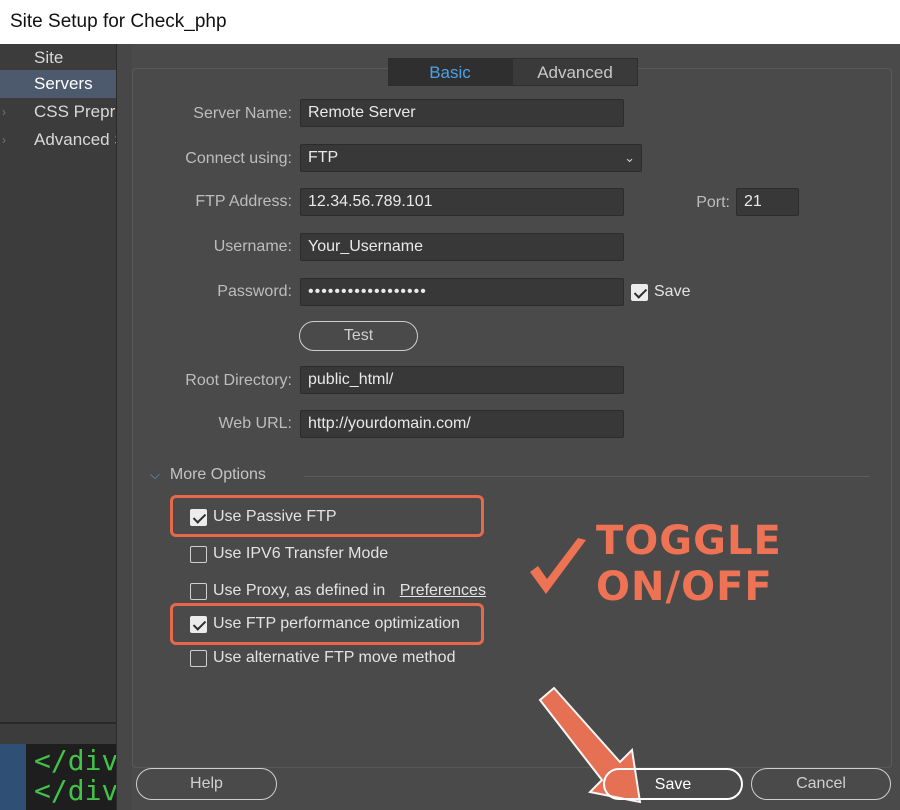 The height and width of the screenshot is (810, 900). What do you see at coordinates (243, 201) in the screenshot?
I see `ftp-address-label: FTP Address:` at bounding box center [243, 201].